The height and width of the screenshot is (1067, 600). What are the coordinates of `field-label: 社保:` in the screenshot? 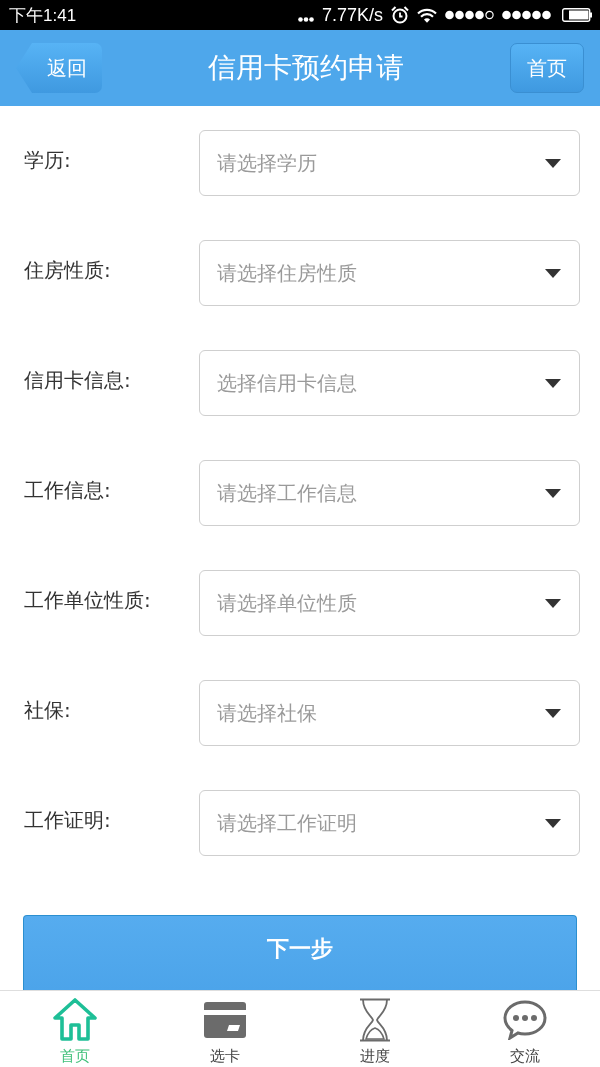 It's located at (47, 710).